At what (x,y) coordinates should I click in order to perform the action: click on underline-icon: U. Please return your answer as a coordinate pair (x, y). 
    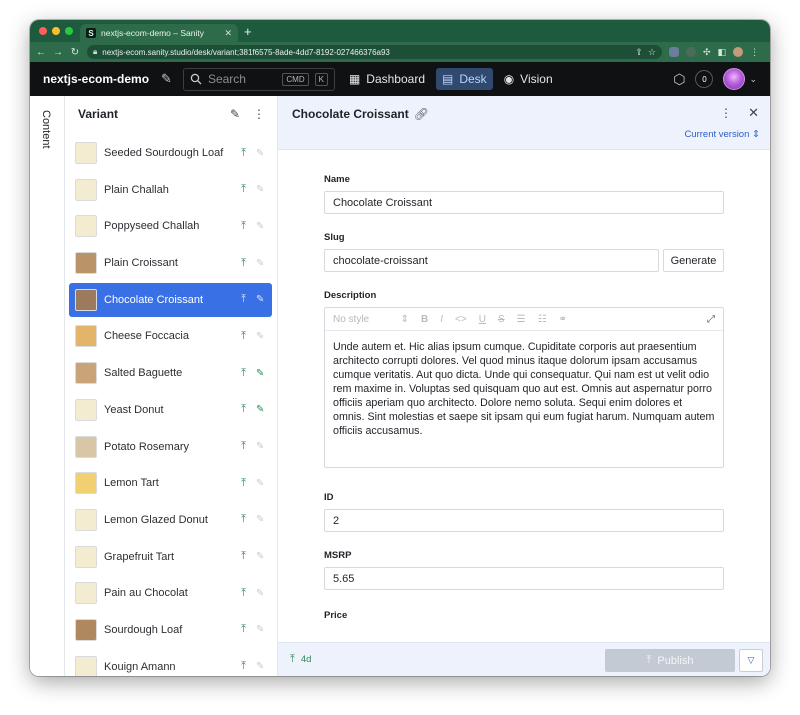
    Looking at the image, I should click on (482, 319).